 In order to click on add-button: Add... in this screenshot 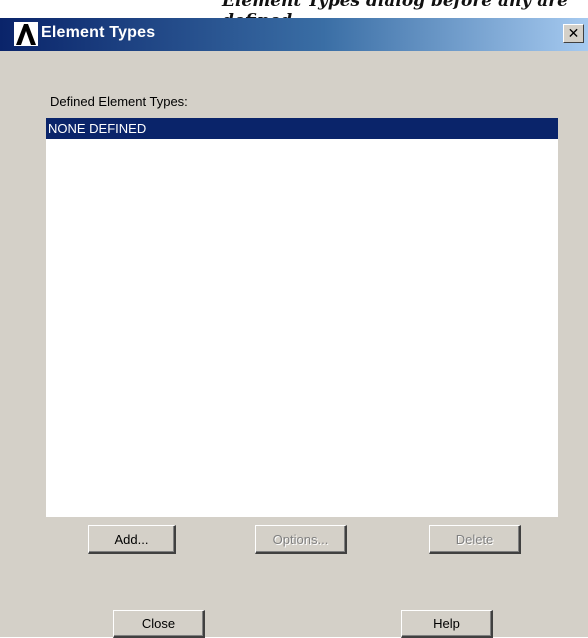, I will do `click(132, 539)`.